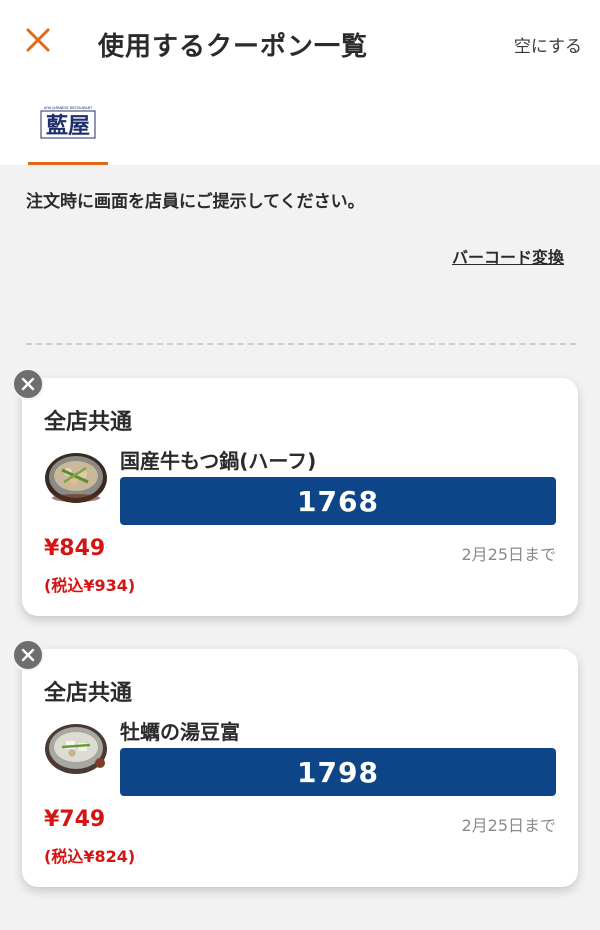  Describe the element at coordinates (90, 585) in the screenshot. I see `coupon-price-tax: (税込¥934)` at that location.